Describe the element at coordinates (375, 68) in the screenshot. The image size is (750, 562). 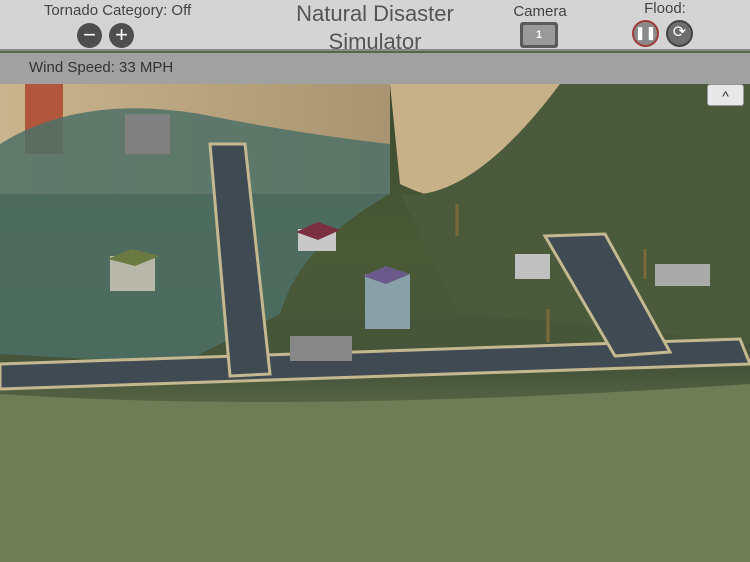
I see `status-bar: Wind Speed: 33 MPH` at that location.